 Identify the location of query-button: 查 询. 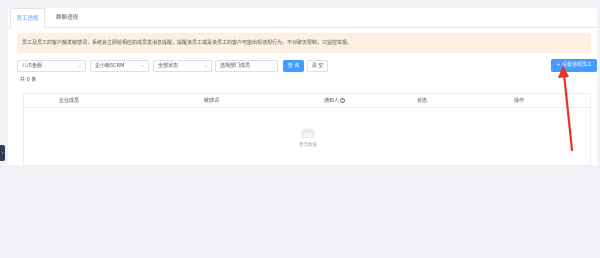
(293, 66).